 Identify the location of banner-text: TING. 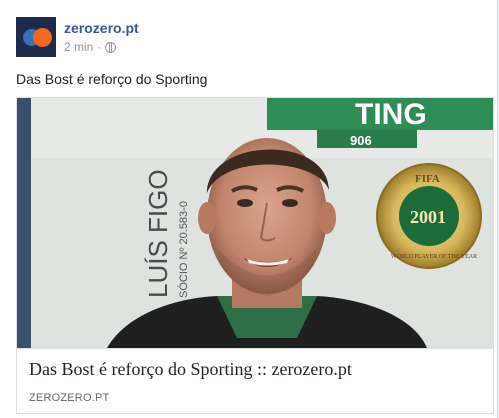
(391, 114).